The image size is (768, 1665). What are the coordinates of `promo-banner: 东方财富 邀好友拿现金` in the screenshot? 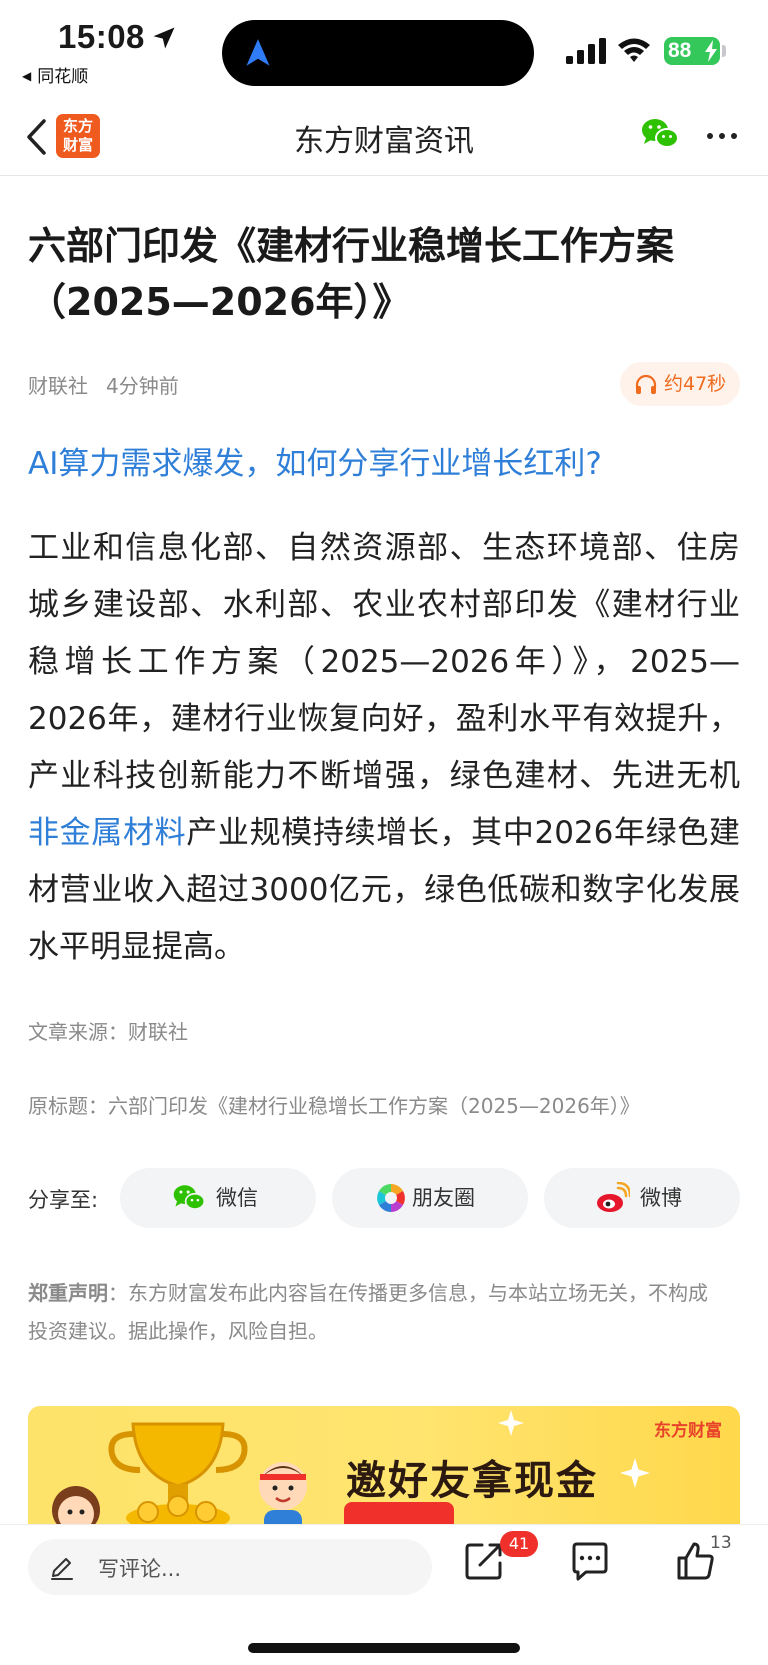 It's located at (384, 1466).